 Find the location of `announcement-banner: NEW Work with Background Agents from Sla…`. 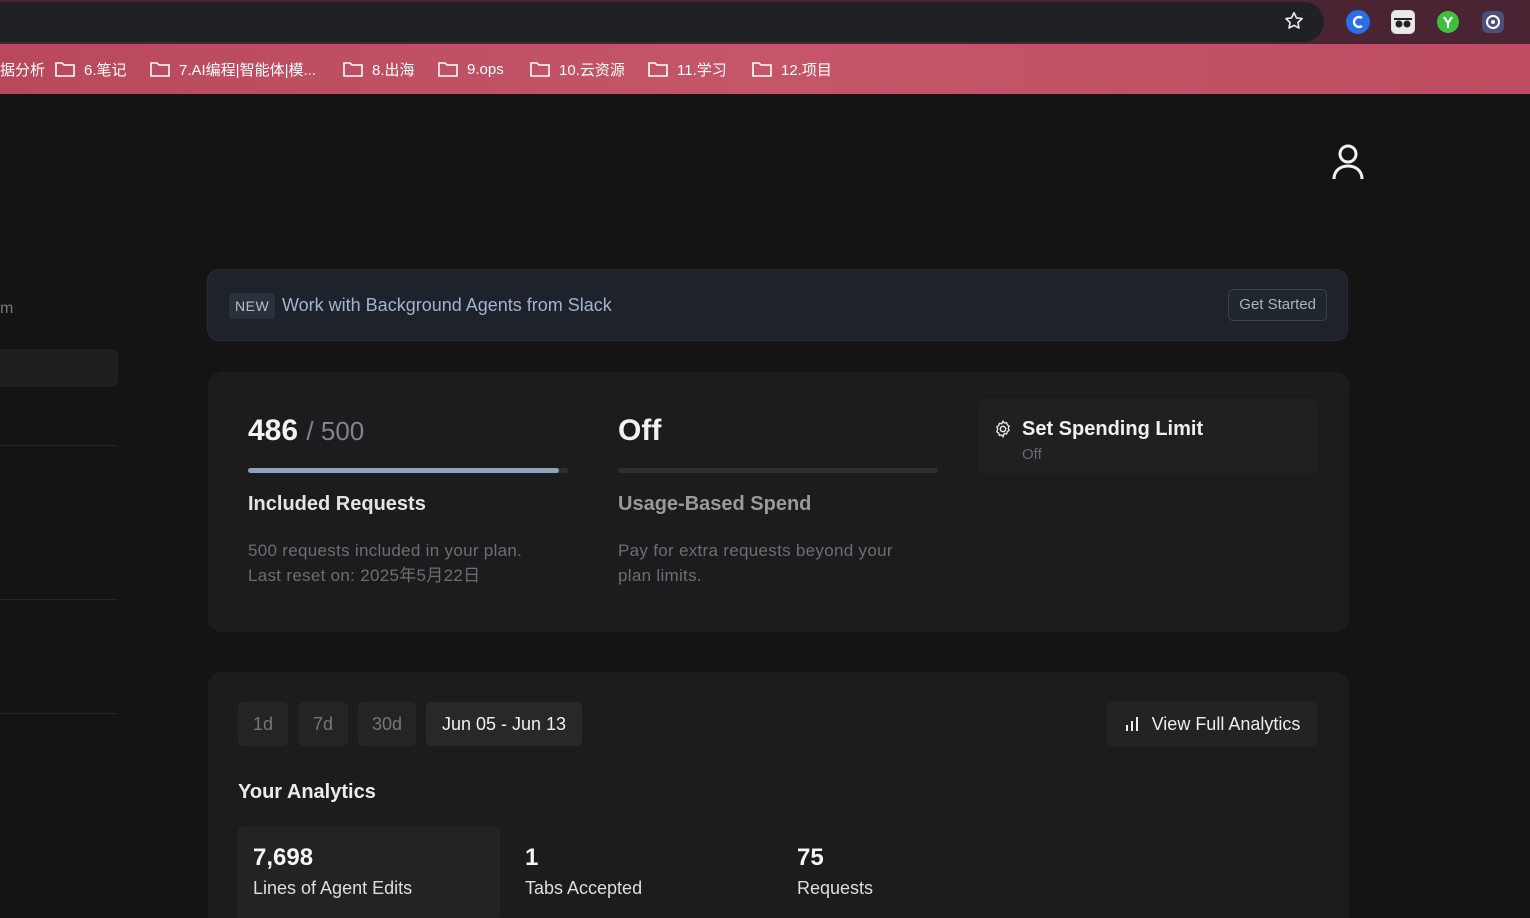

announcement-banner: NEW Work with Background Agents from Sla… is located at coordinates (777, 305).